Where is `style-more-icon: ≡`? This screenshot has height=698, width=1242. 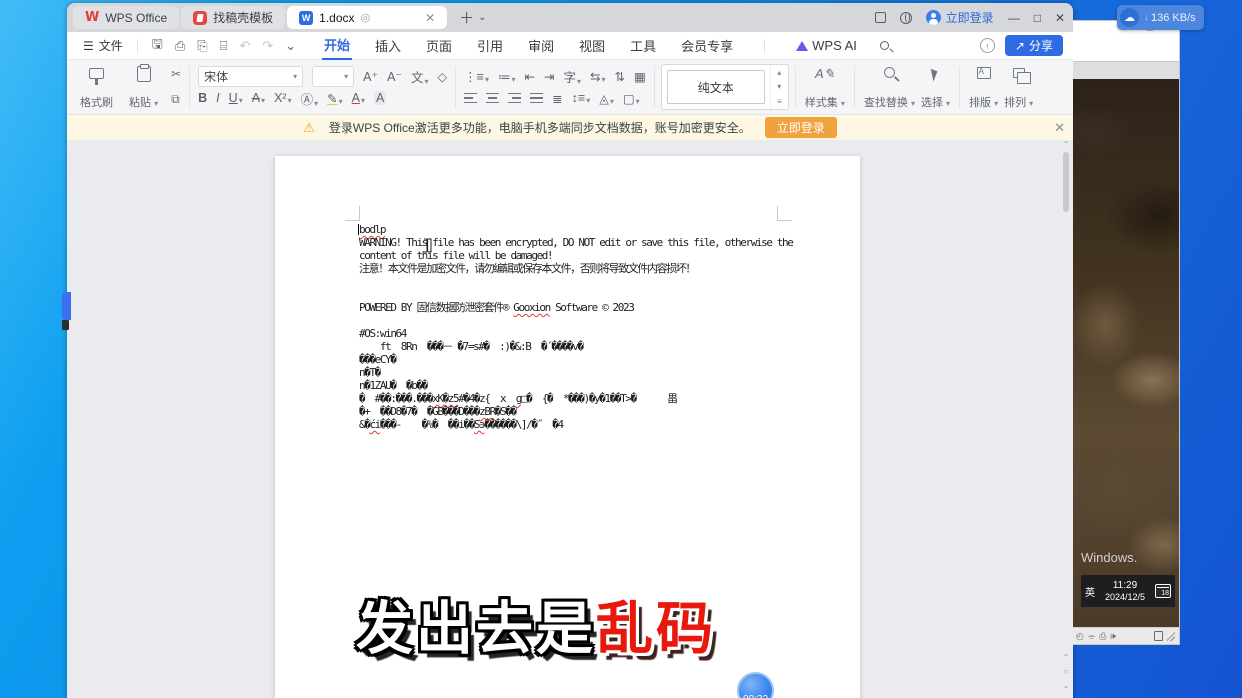
style-more-icon: ≡ is located at coordinates (779, 101).